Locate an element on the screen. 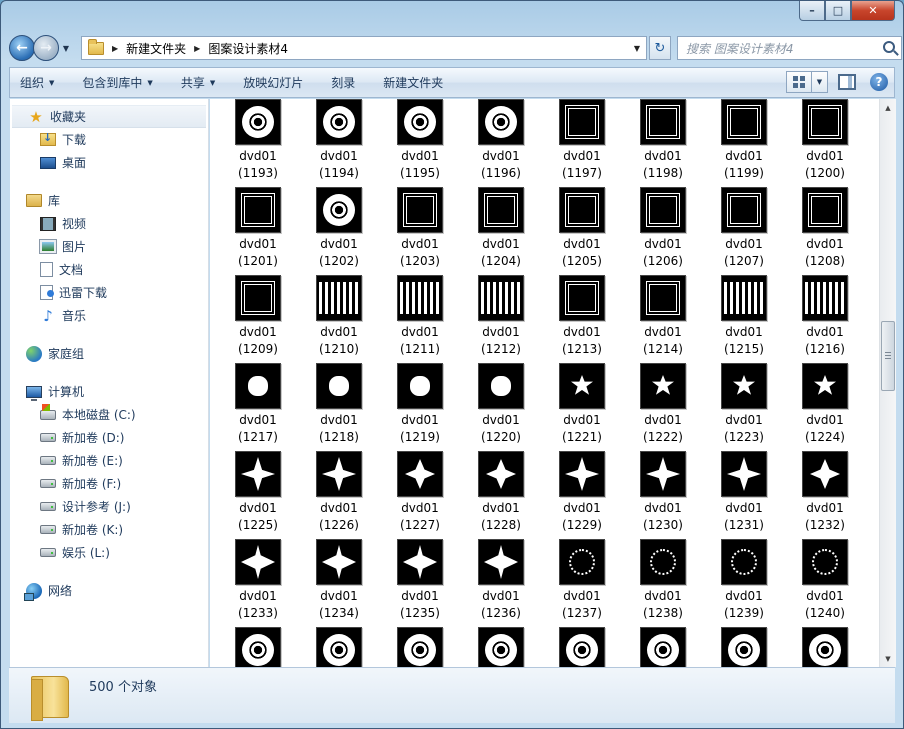  address-bar: ▶ 新建文件夹 ▶ 图案设计素材4 ▼ is located at coordinates (364, 48).